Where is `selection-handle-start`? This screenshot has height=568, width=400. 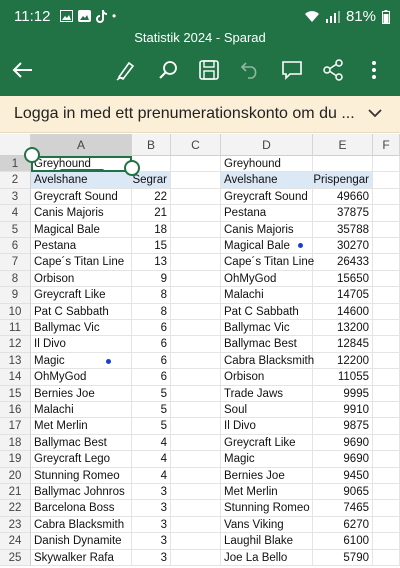
selection-handle-start is located at coordinates (32, 155).